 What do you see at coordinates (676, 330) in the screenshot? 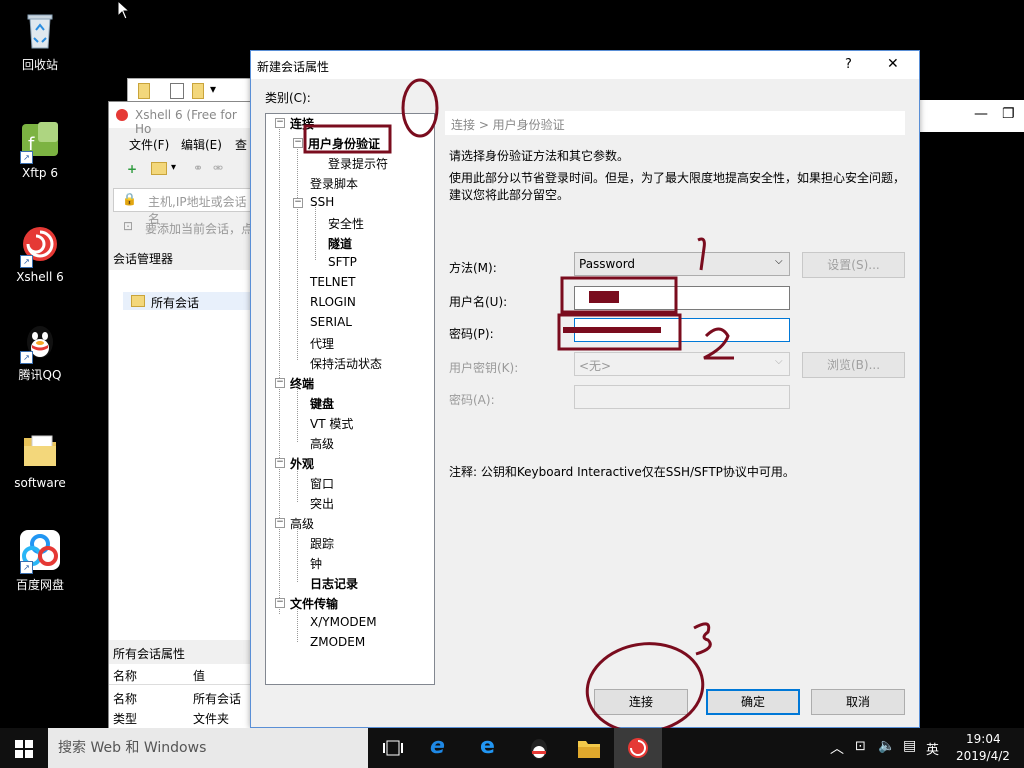
I see `password-input` at bounding box center [676, 330].